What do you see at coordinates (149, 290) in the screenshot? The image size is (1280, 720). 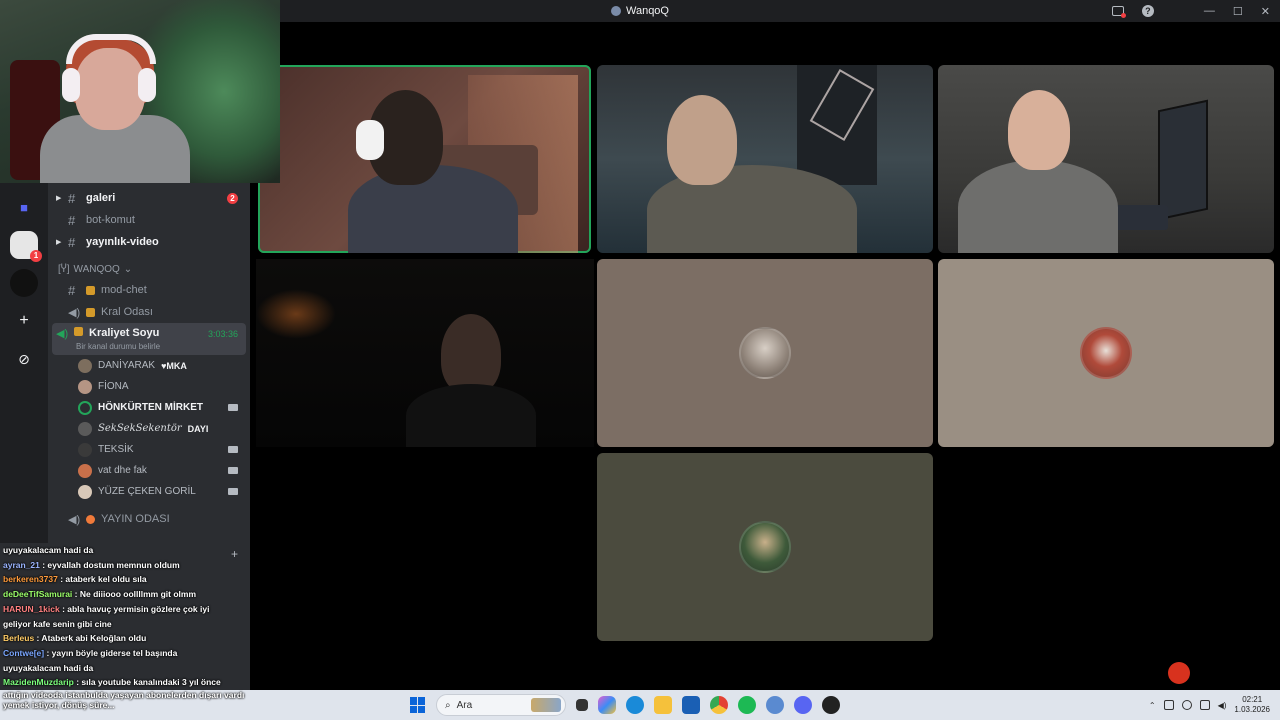 I see `channel-mod-chet: # mod-chet` at bounding box center [149, 290].